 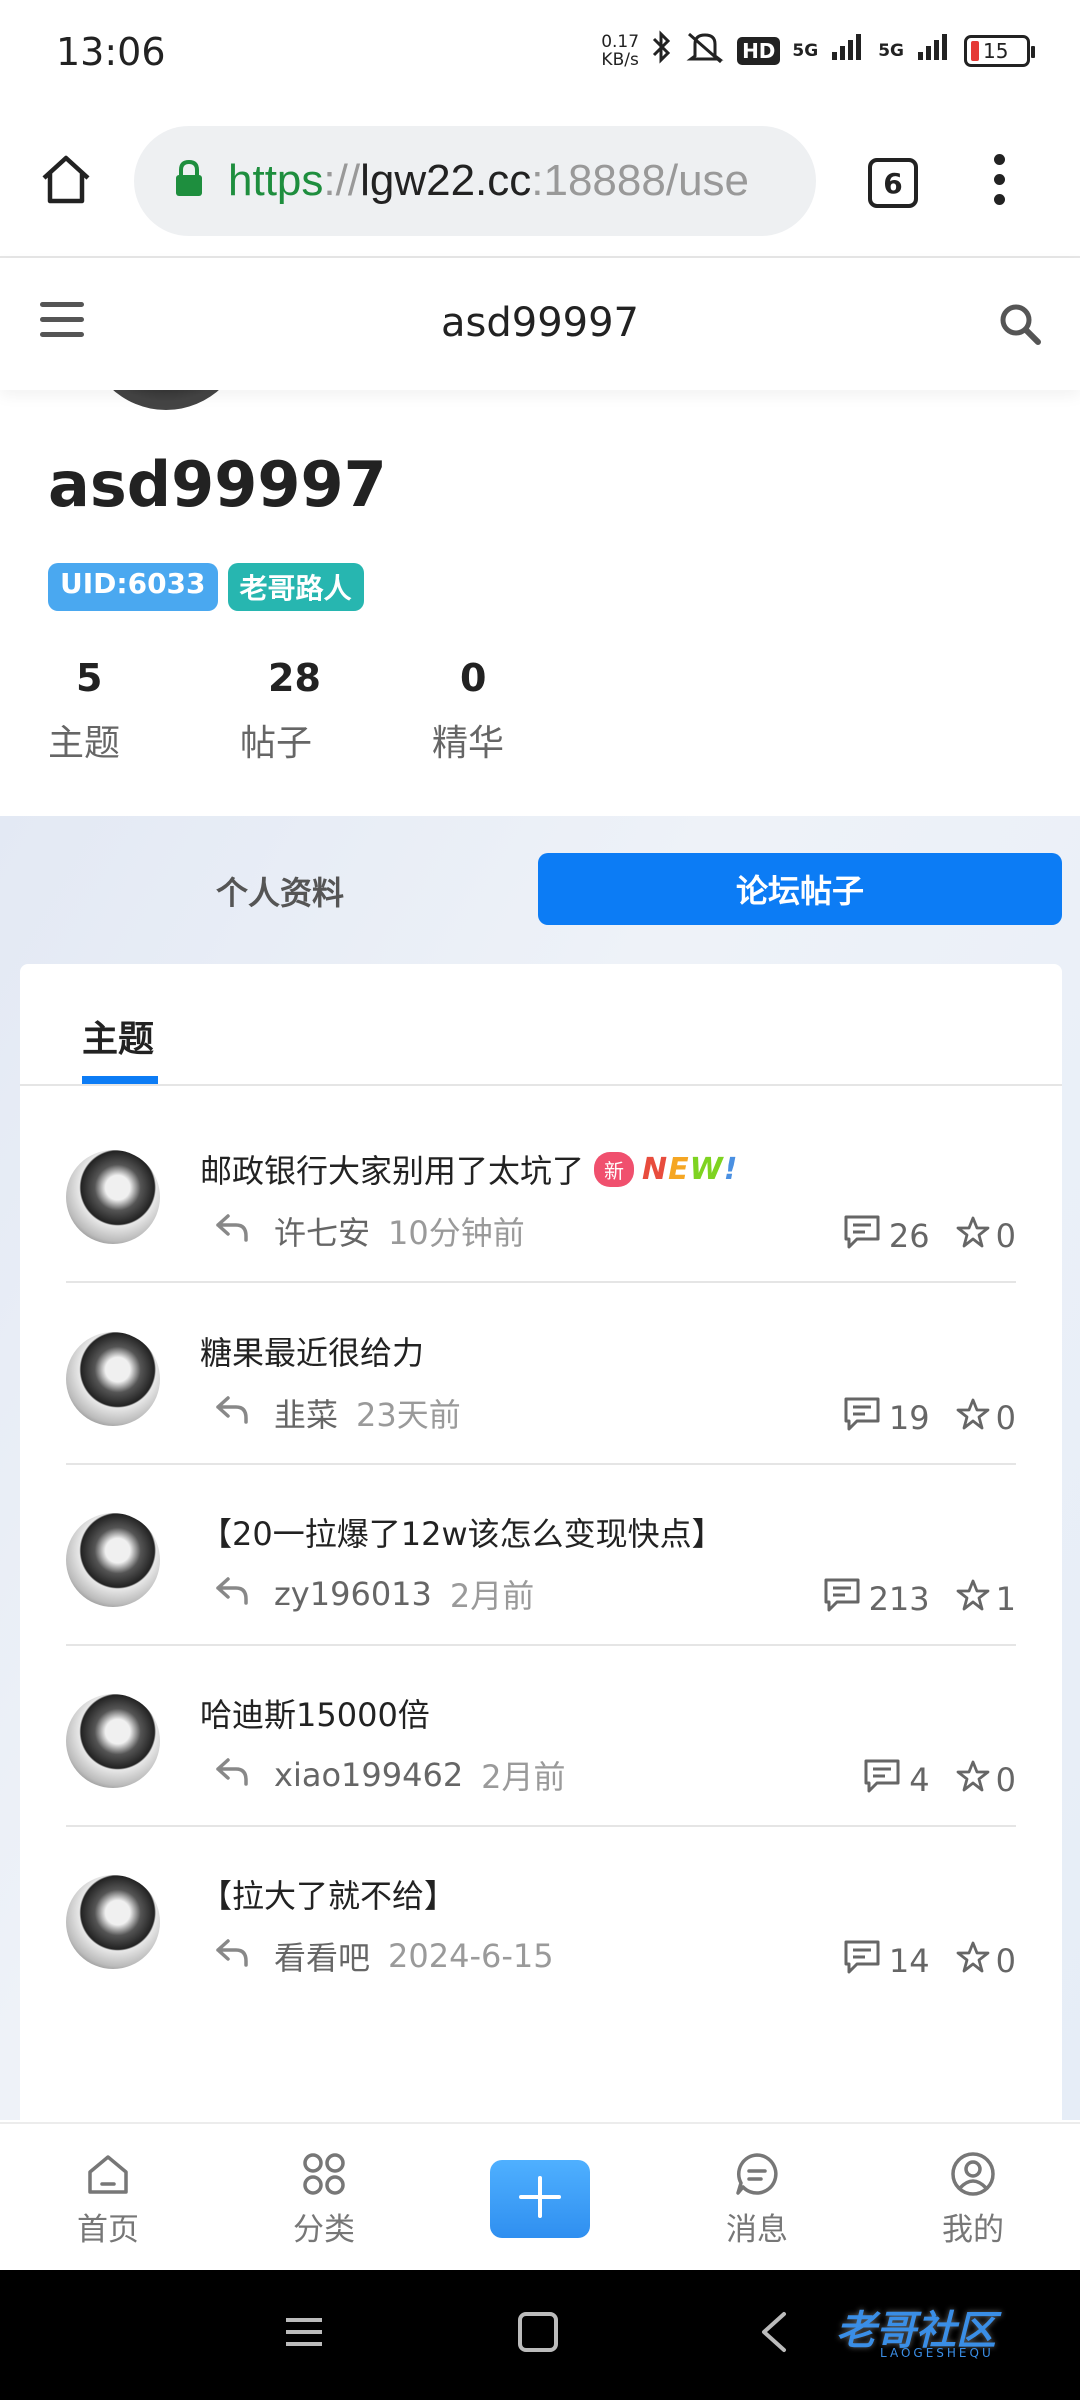 I want to click on battery-icon: 15, so click(x=999, y=50).